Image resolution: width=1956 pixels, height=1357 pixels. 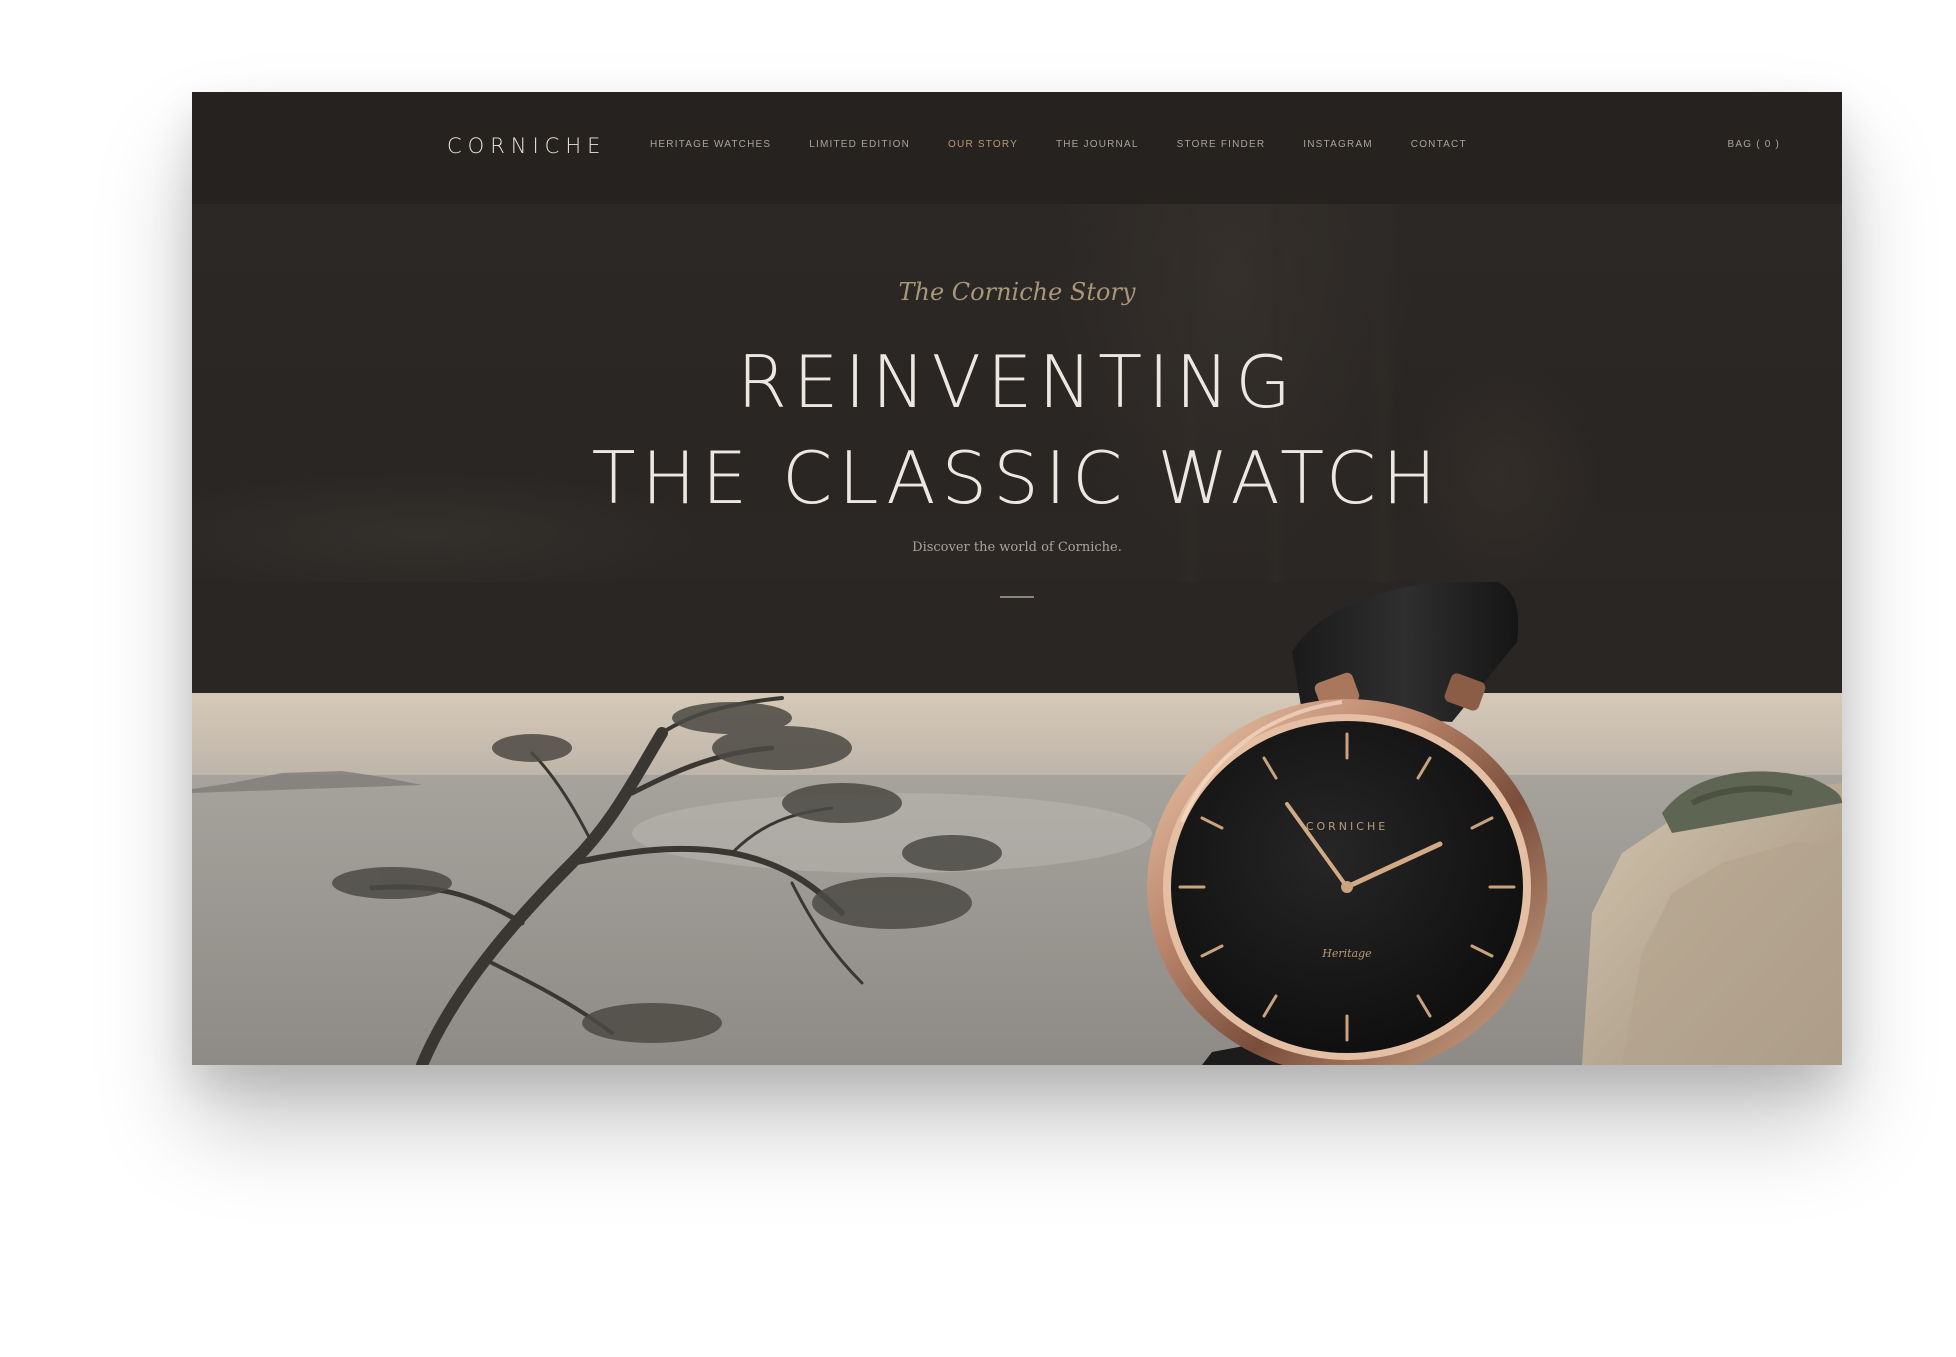 What do you see at coordinates (1097, 144) in the screenshot?
I see `nav-item-the-journal: THE JOURNAL` at bounding box center [1097, 144].